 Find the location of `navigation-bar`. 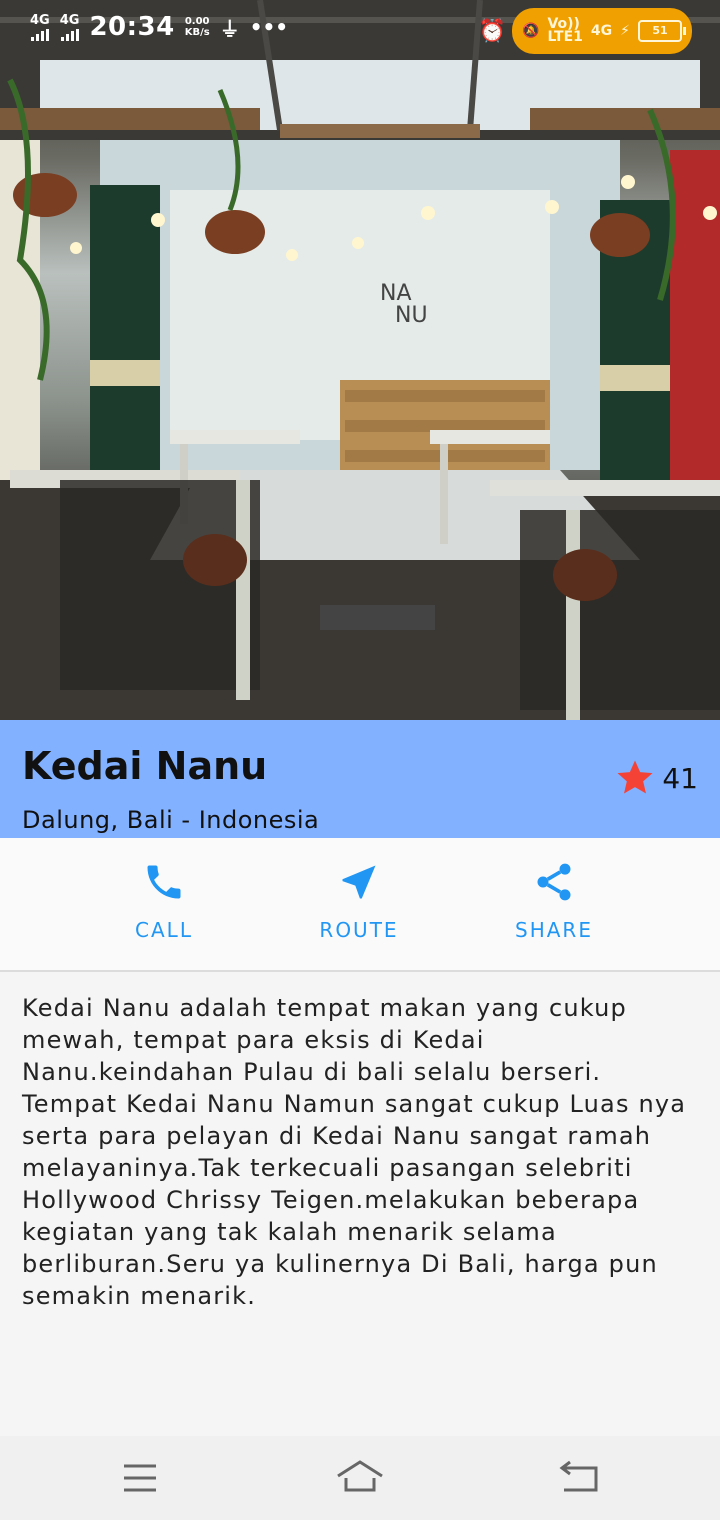

navigation-bar is located at coordinates (360, 1478).